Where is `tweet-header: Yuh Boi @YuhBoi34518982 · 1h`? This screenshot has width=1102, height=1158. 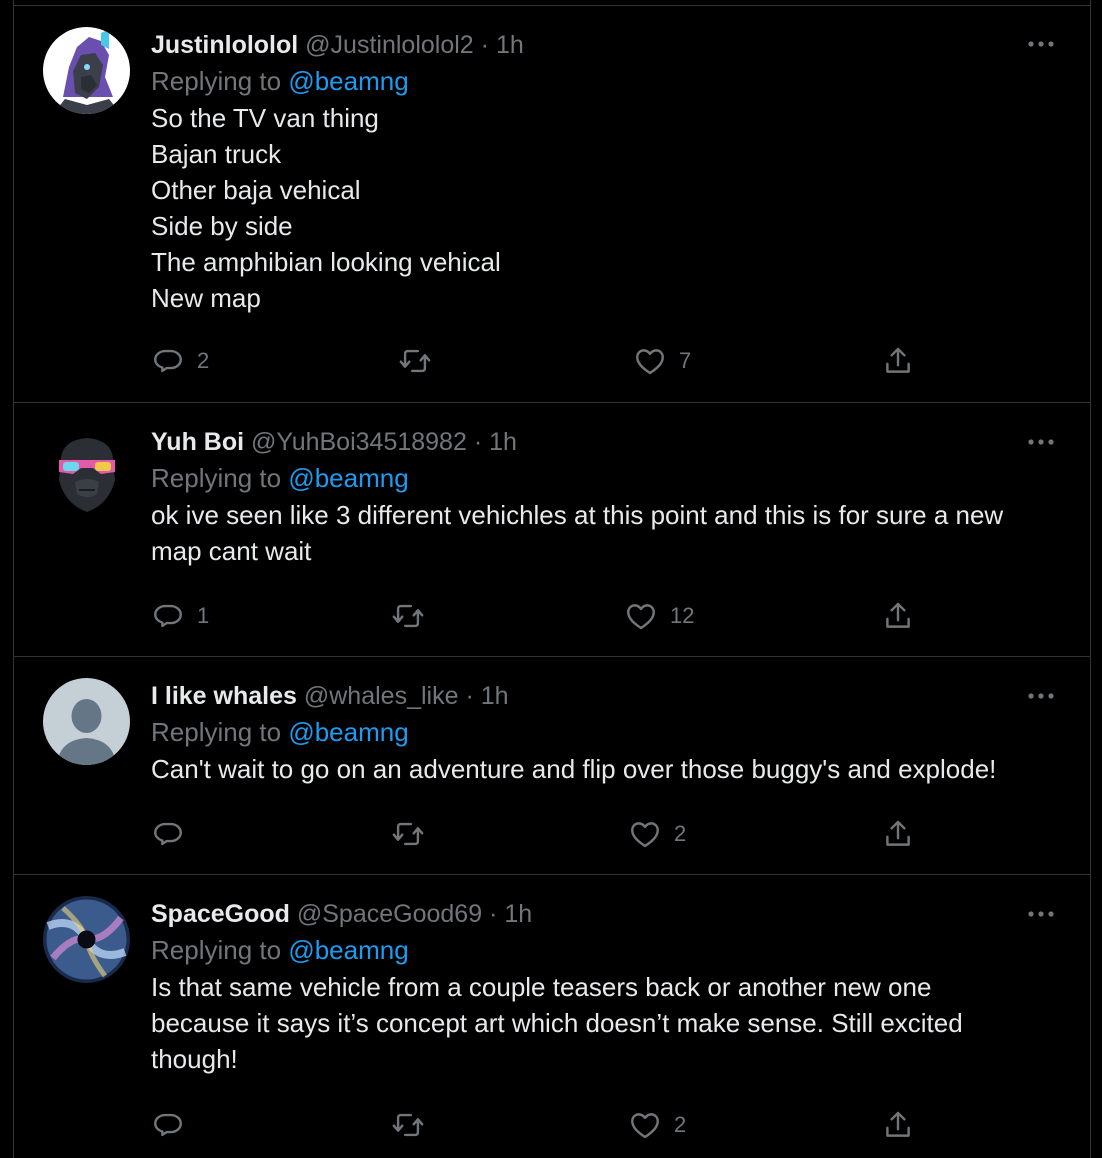
tweet-header: Yuh Boi @YuhBoi34518982 · 1h is located at coordinates (600, 442).